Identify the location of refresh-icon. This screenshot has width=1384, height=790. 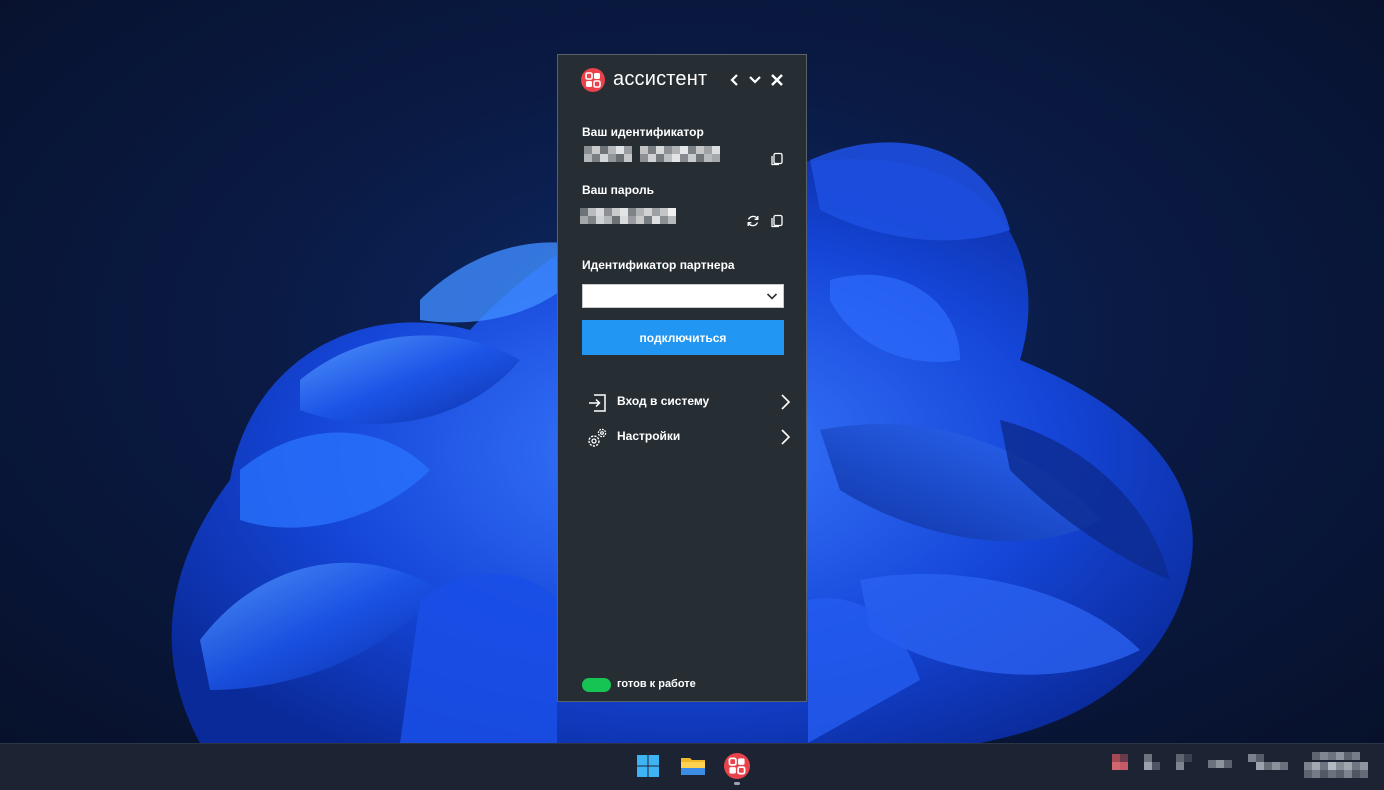
(753, 221).